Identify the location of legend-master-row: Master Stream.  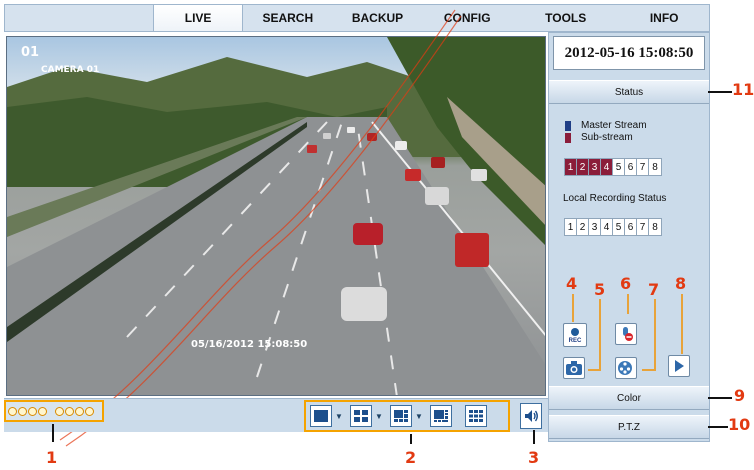
(606, 125).